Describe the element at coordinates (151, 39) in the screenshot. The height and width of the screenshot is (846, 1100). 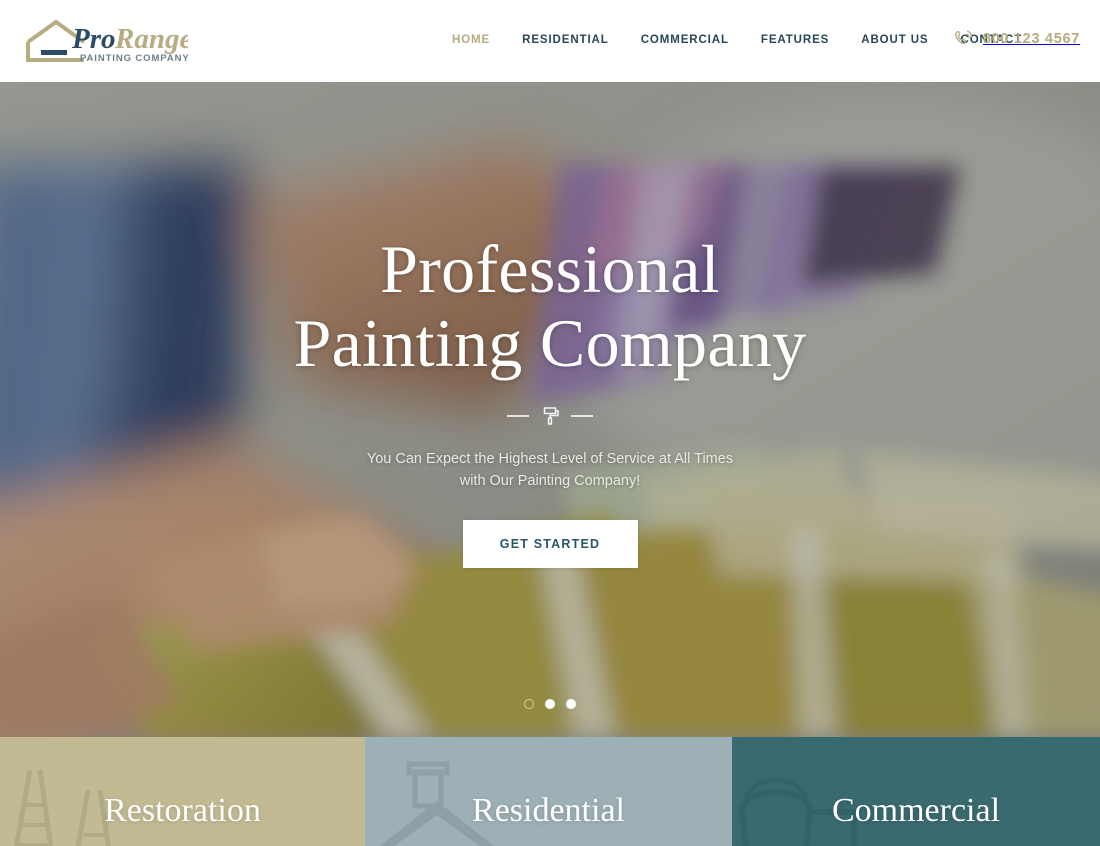
I see `svg-text: Range` at that location.